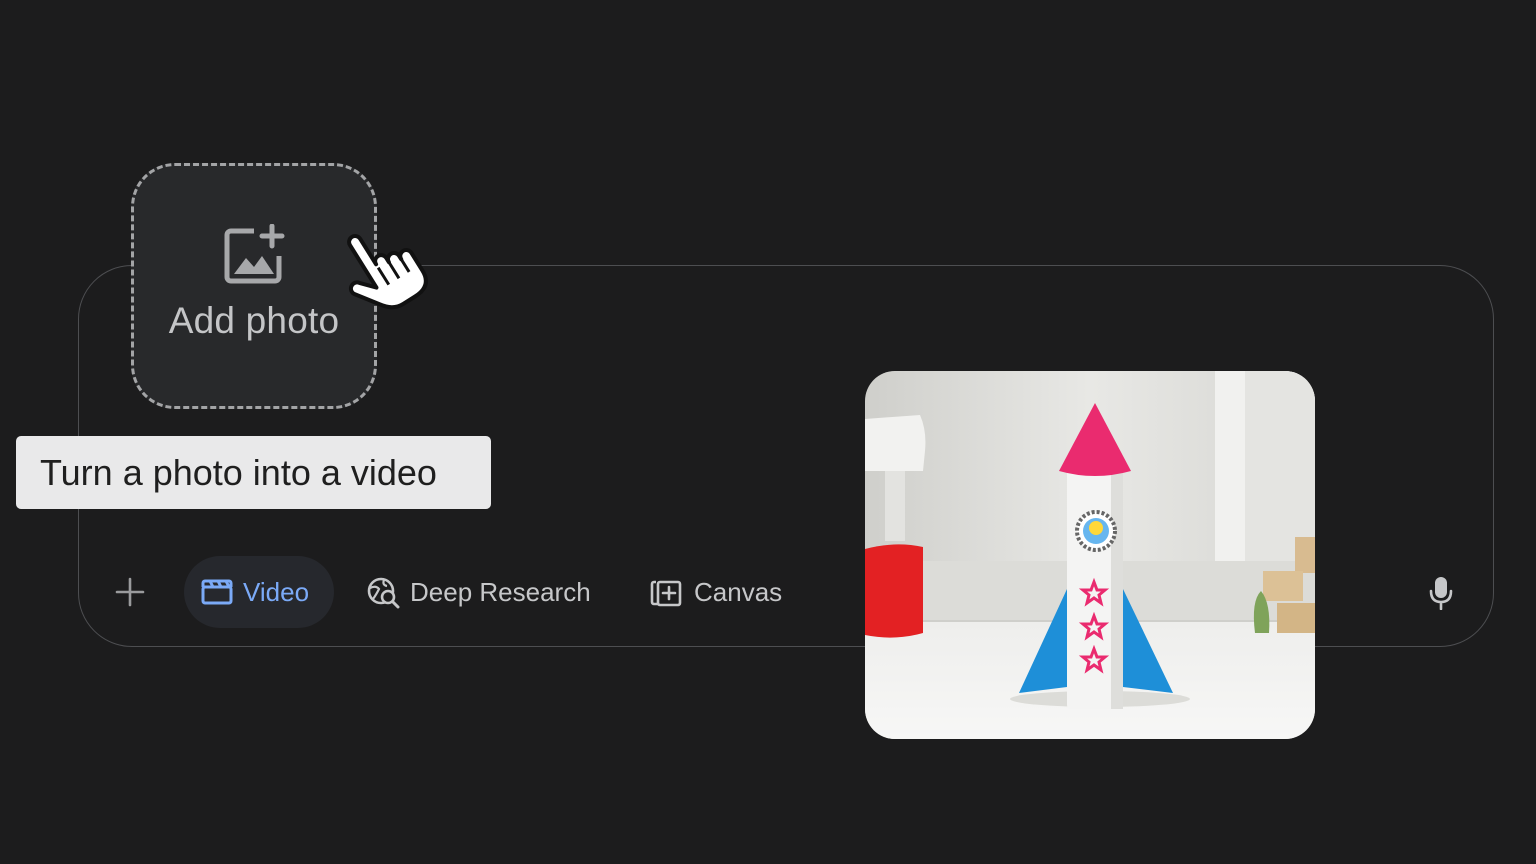 The height and width of the screenshot is (864, 1536). What do you see at coordinates (383, 593) in the screenshot?
I see `globe-search-icon` at bounding box center [383, 593].